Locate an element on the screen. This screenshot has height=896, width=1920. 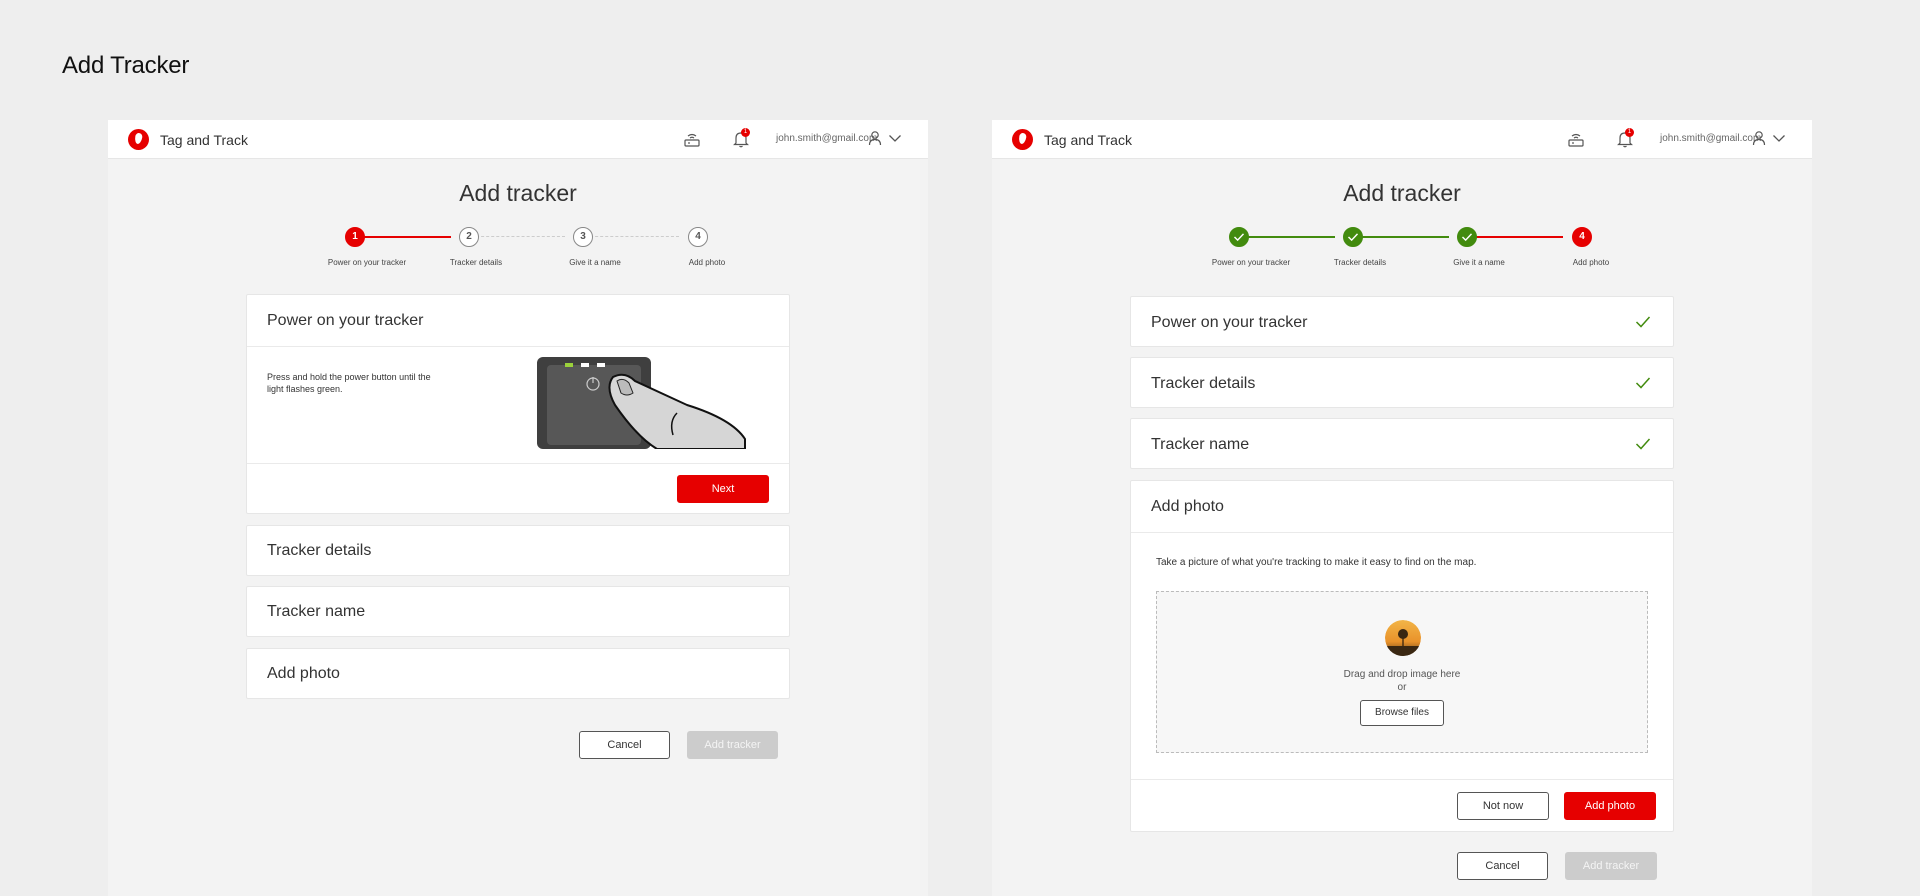
step-3-done-dot is located at coordinates (1467, 237).